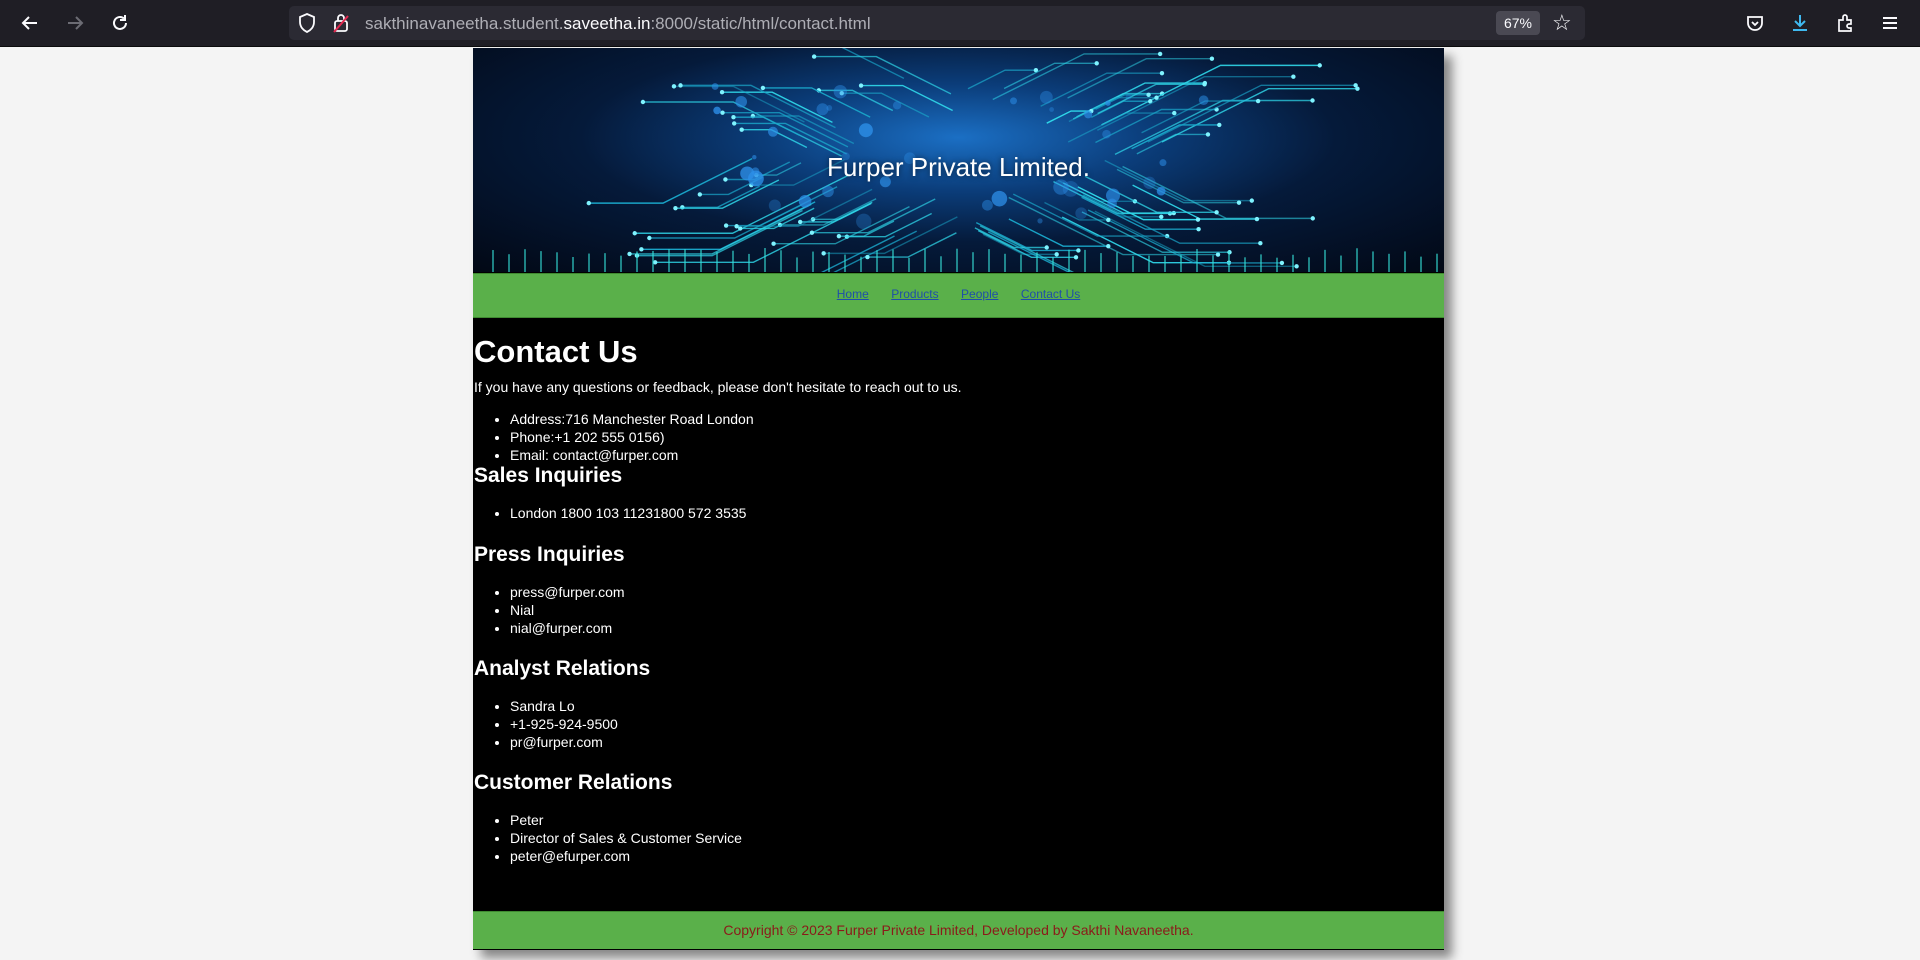 Image resolution: width=1920 pixels, height=960 pixels. Describe the element at coordinates (958, 295) in the screenshot. I see `main-nav: Home Products People Contact Us` at that location.